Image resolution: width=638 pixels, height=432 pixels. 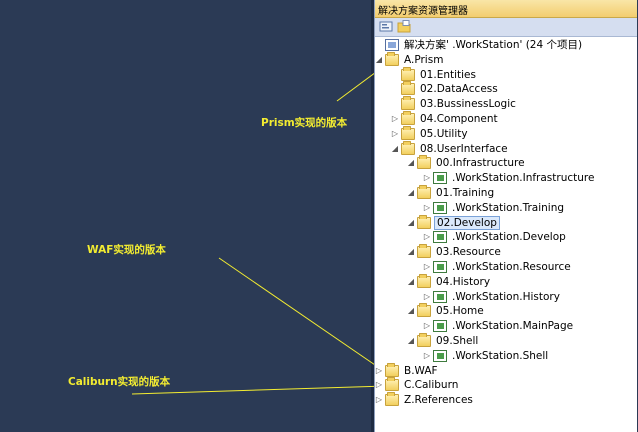 I want to click on tree-node-label: 01.Entities, so click(x=448, y=74).